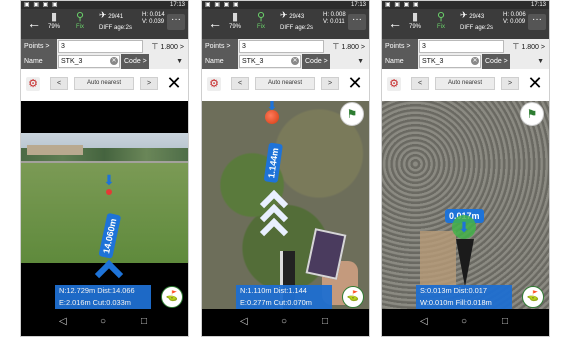 The height and width of the screenshot is (337, 566). I want to click on fix-status: ⚲ Fix, so click(80, 20).